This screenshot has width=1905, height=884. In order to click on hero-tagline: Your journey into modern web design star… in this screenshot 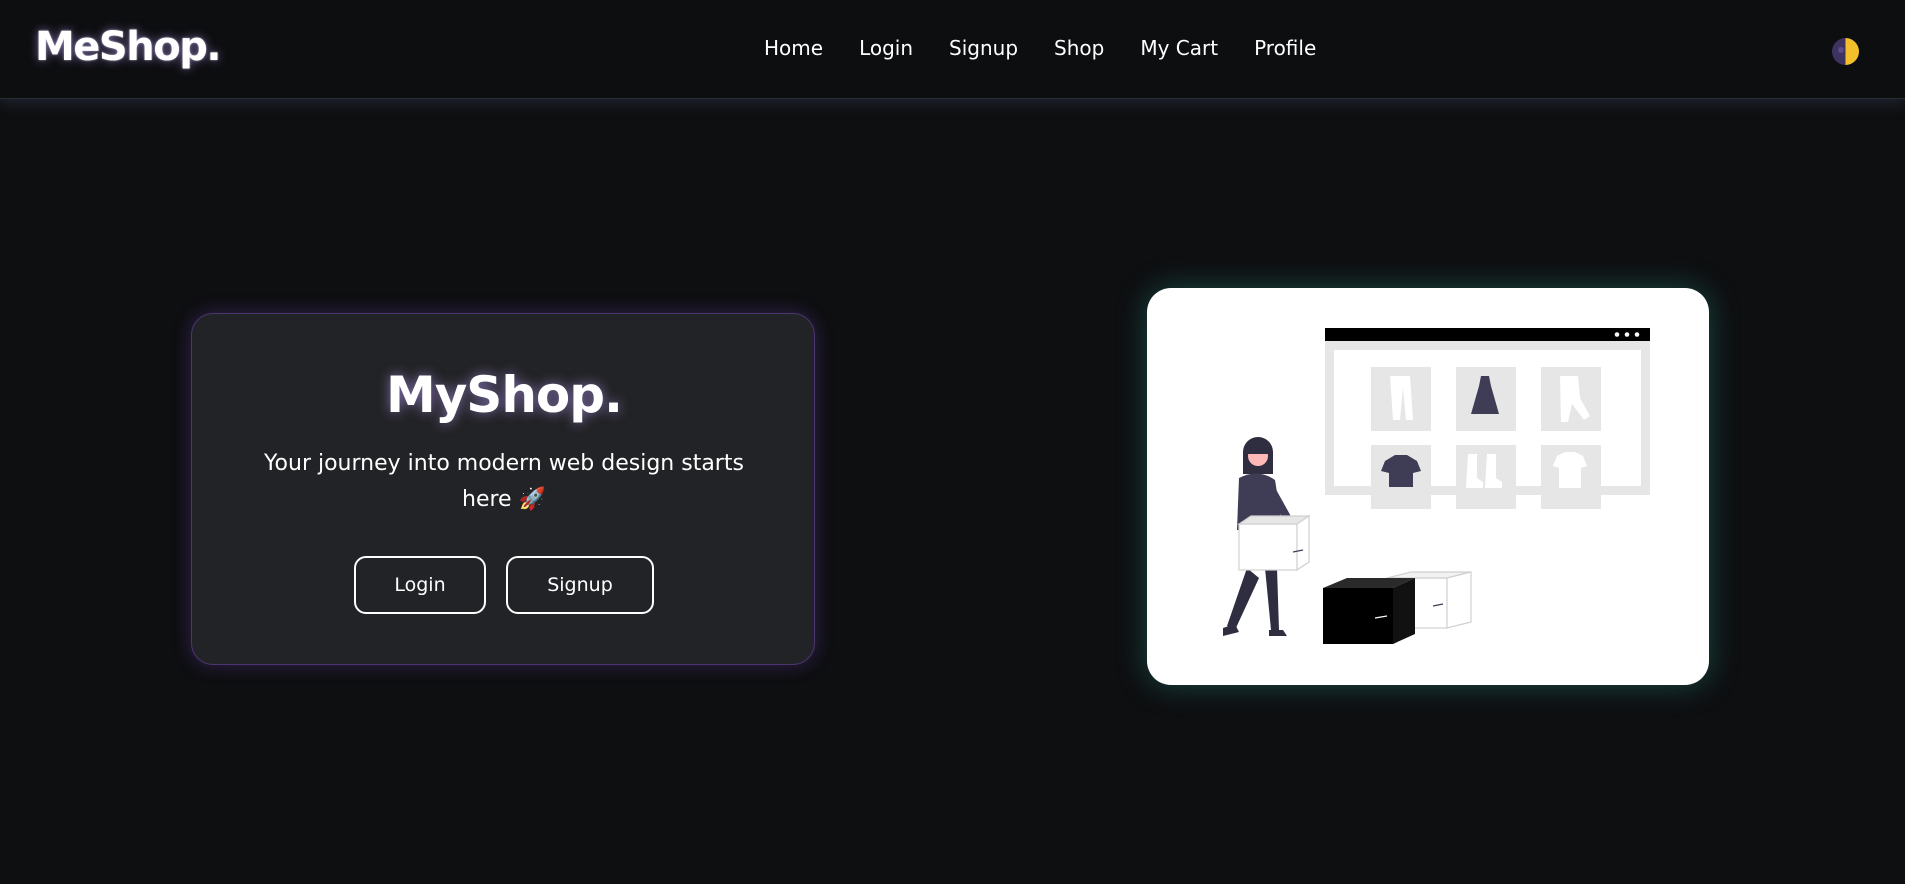, I will do `click(504, 482)`.